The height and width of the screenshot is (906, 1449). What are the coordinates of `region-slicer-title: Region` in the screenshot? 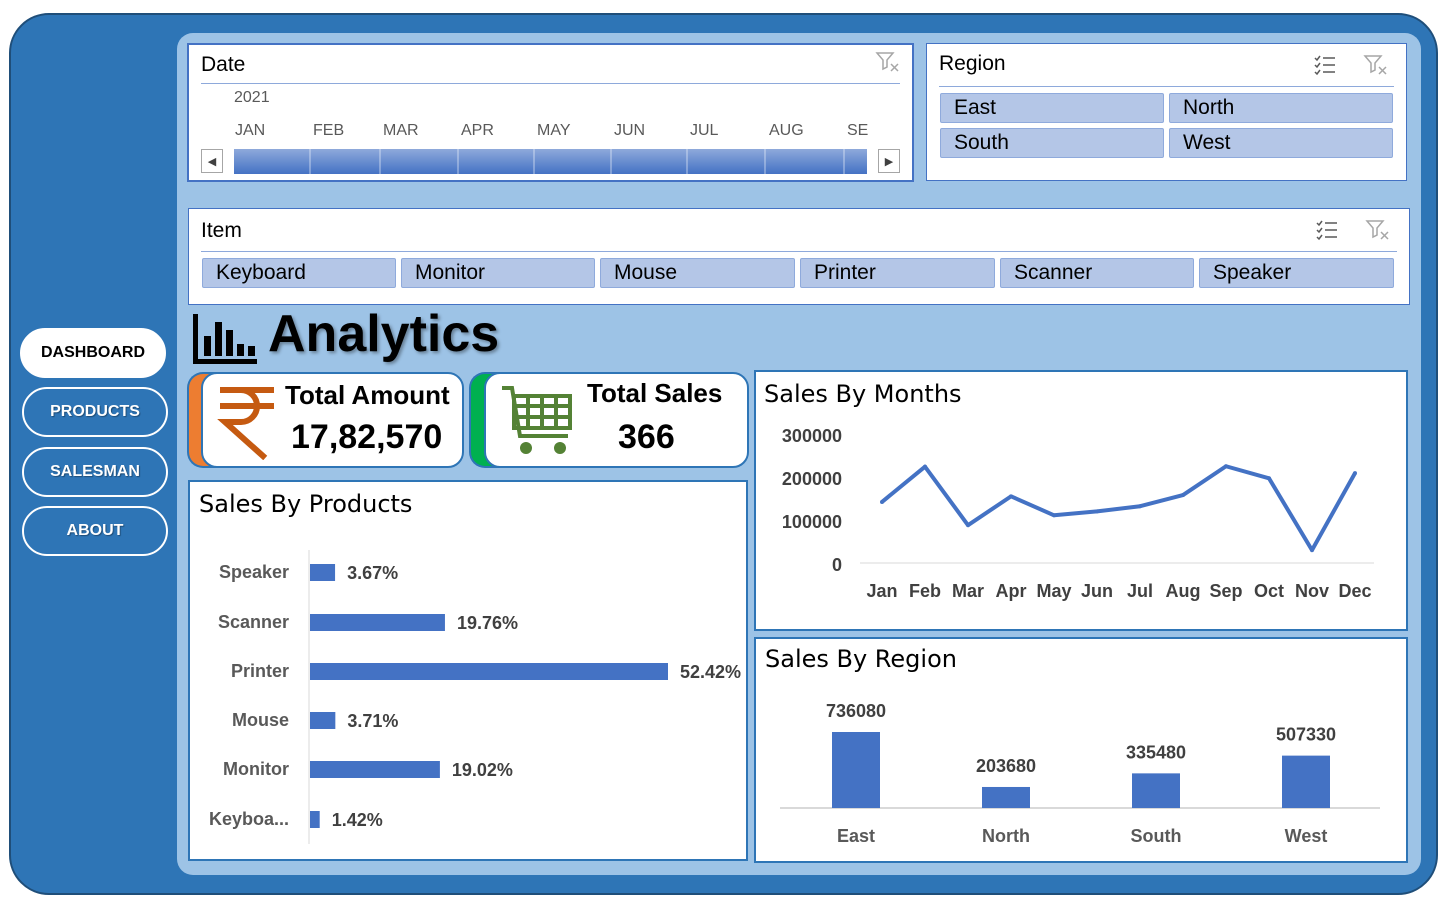 It's located at (972, 63).